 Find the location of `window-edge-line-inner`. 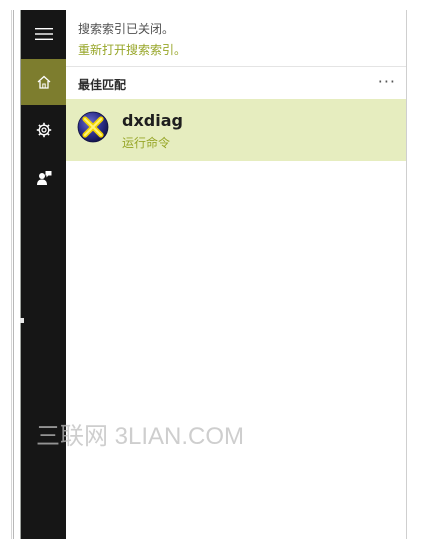

window-edge-line-inner is located at coordinates (13, 274).